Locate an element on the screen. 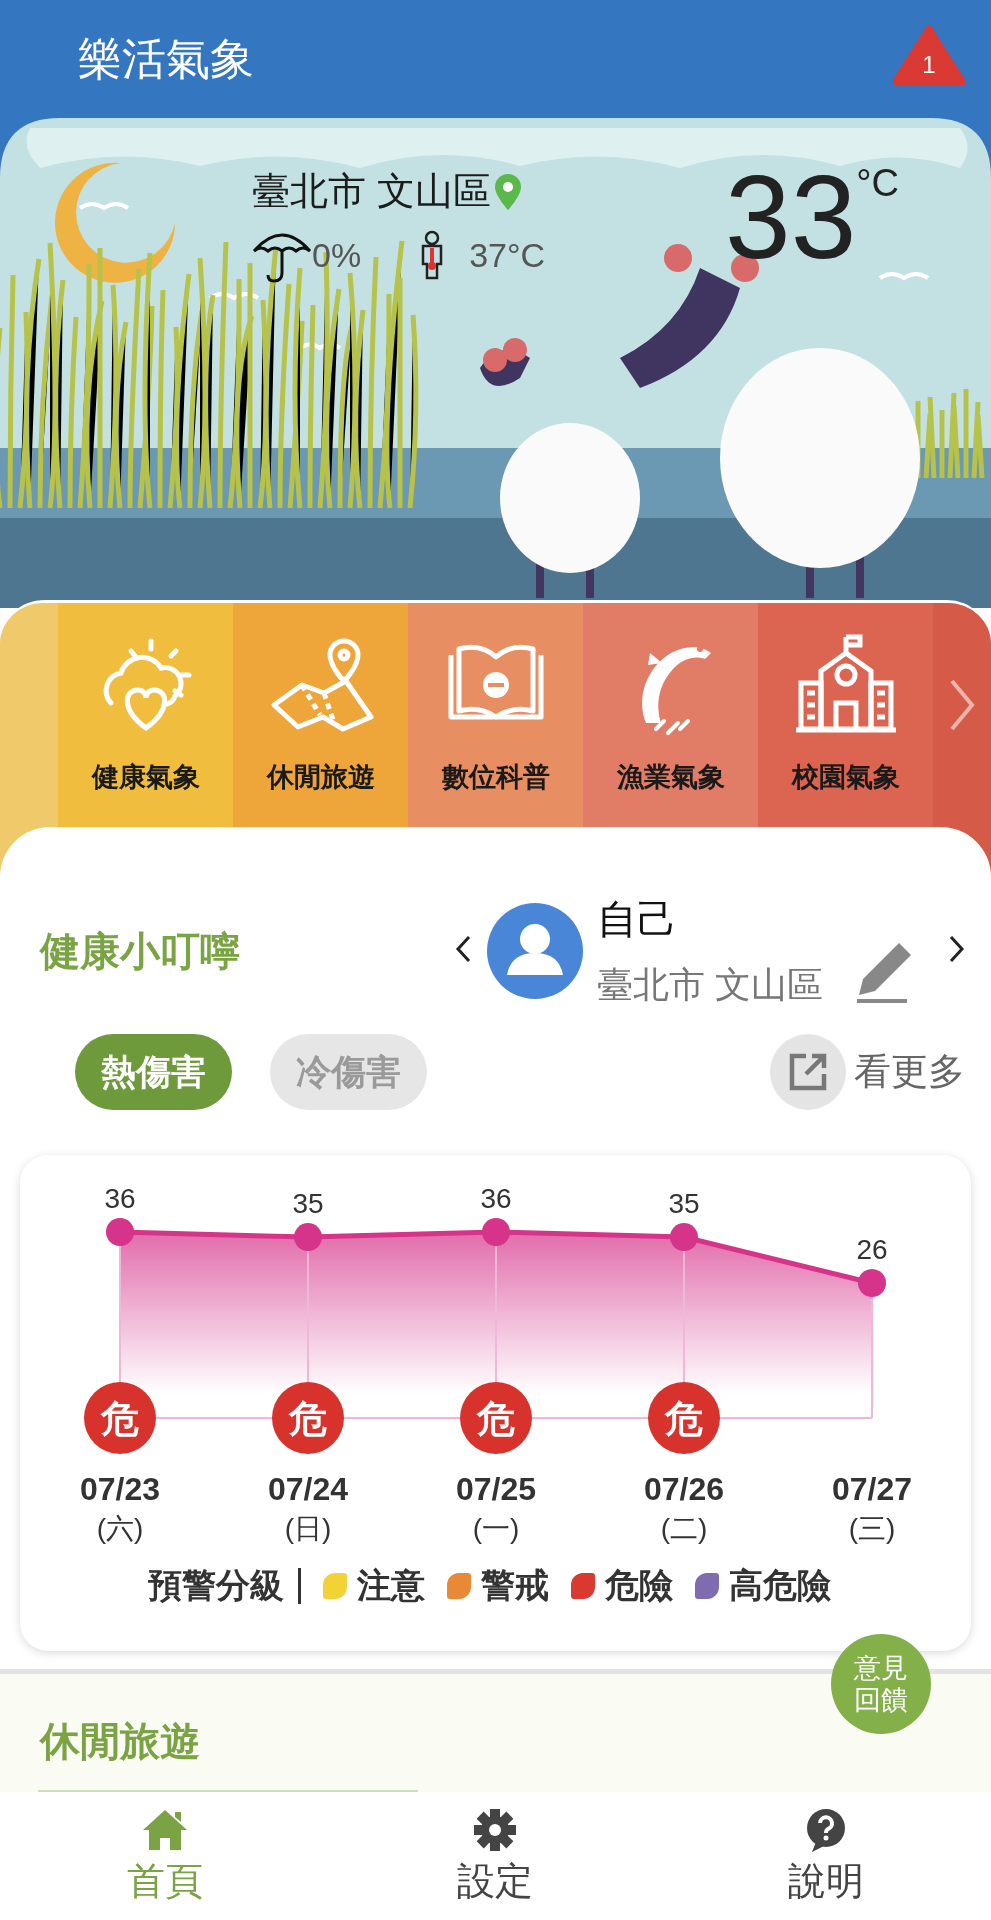  category-label: 健康氣象 is located at coordinates (145, 777).